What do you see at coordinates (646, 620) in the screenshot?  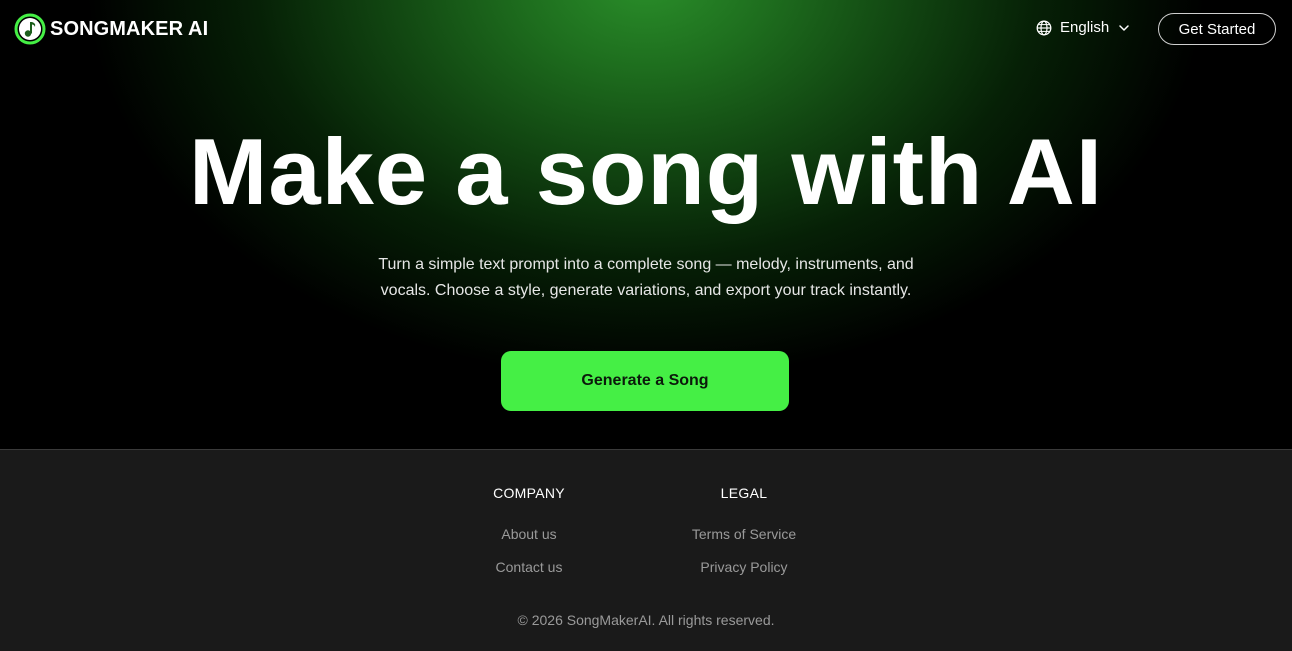 I see `copyright-text: © 2026 SongMakerAI. All rights reserved.` at bounding box center [646, 620].